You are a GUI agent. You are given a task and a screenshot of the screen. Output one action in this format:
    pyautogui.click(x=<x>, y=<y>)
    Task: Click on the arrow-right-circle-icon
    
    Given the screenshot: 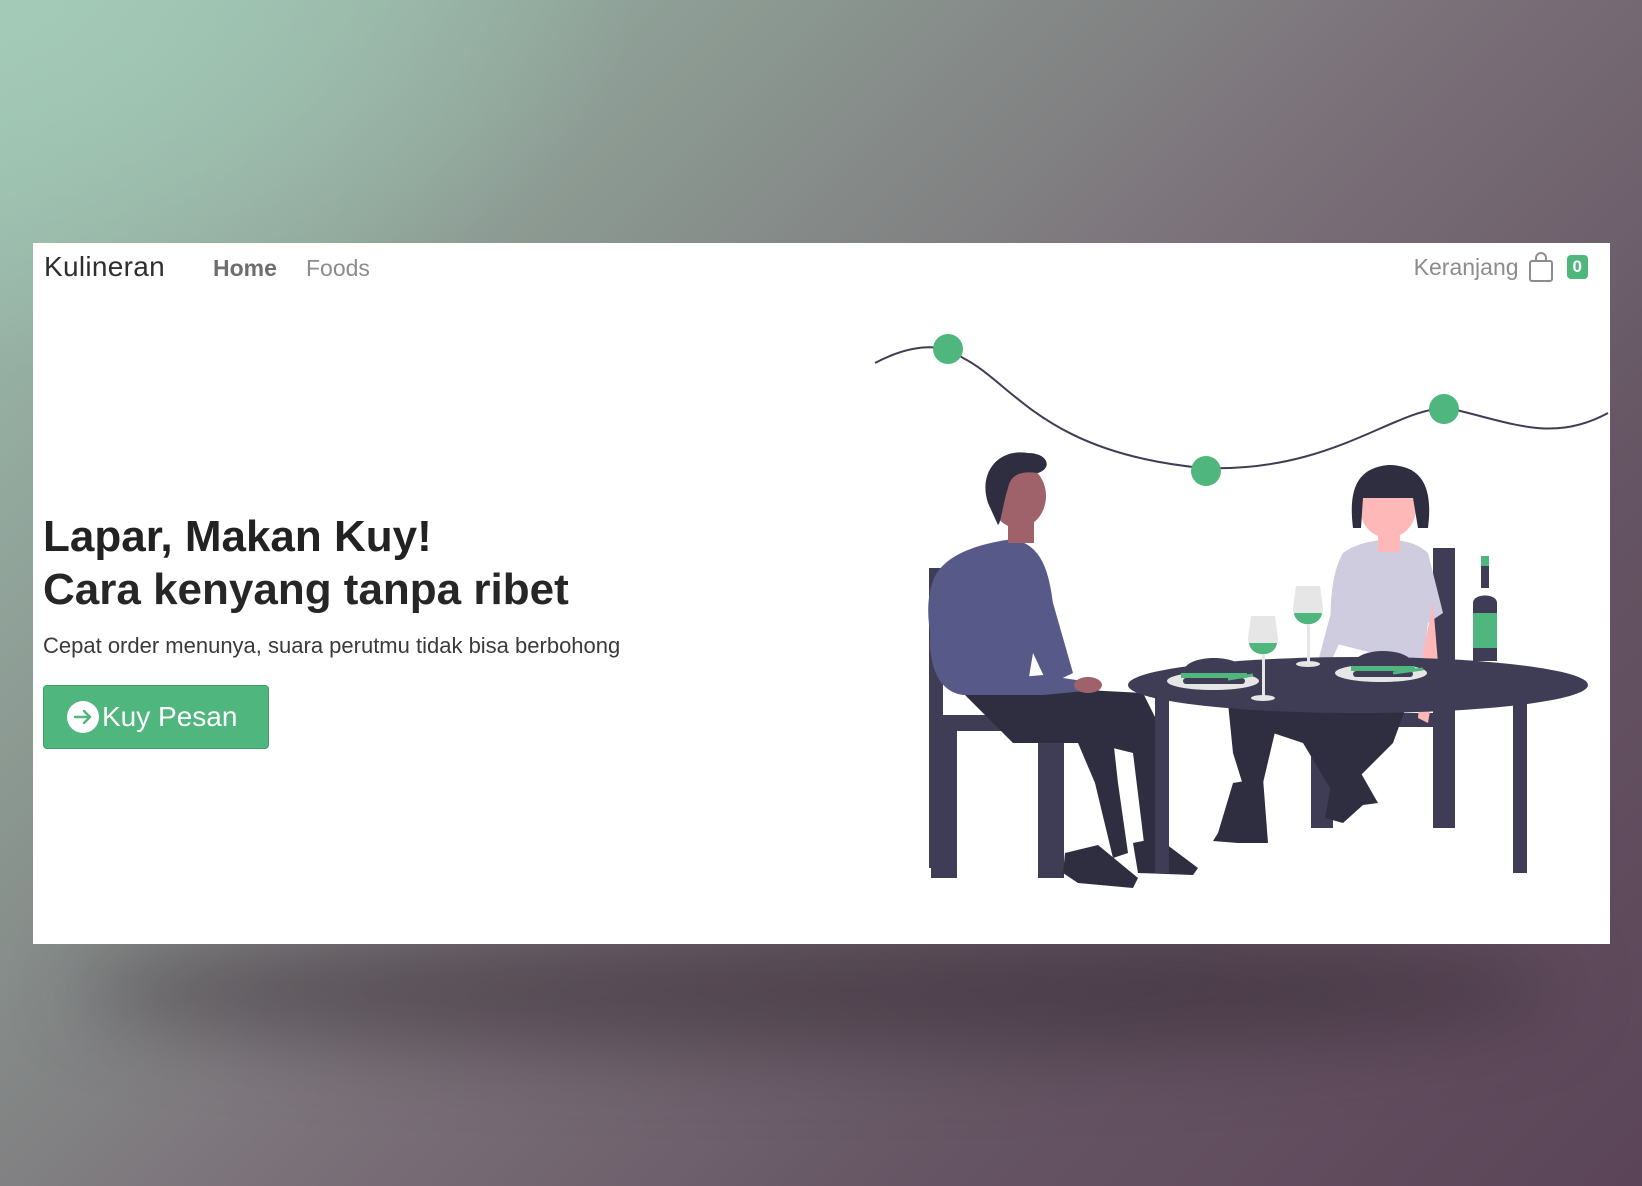 What is the action you would take?
    pyautogui.click(x=83, y=717)
    